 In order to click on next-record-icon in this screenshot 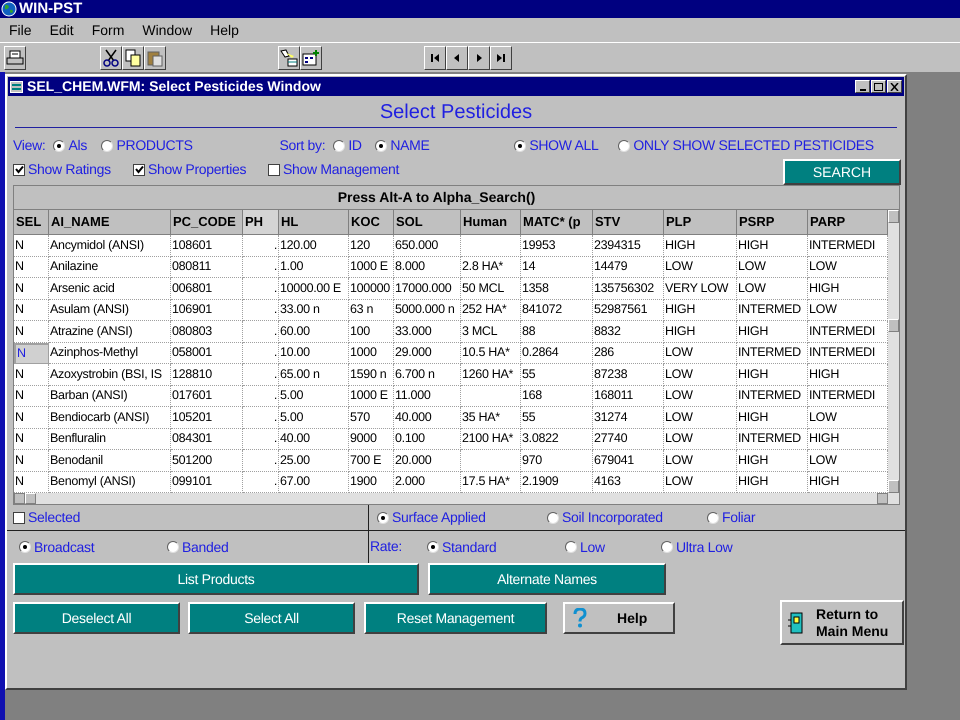, I will do `click(479, 58)`.